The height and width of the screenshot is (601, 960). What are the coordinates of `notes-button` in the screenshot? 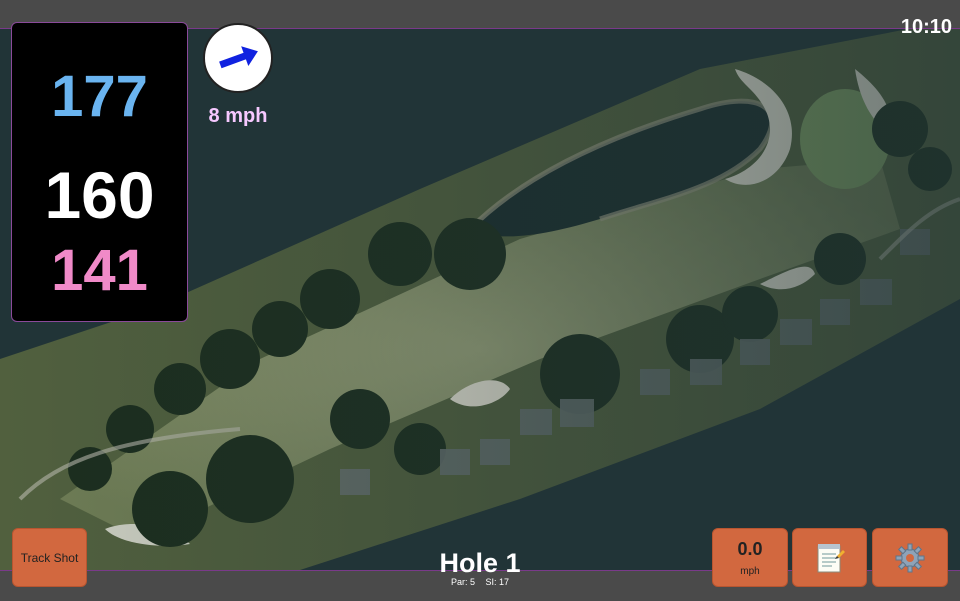 It's located at (829, 557).